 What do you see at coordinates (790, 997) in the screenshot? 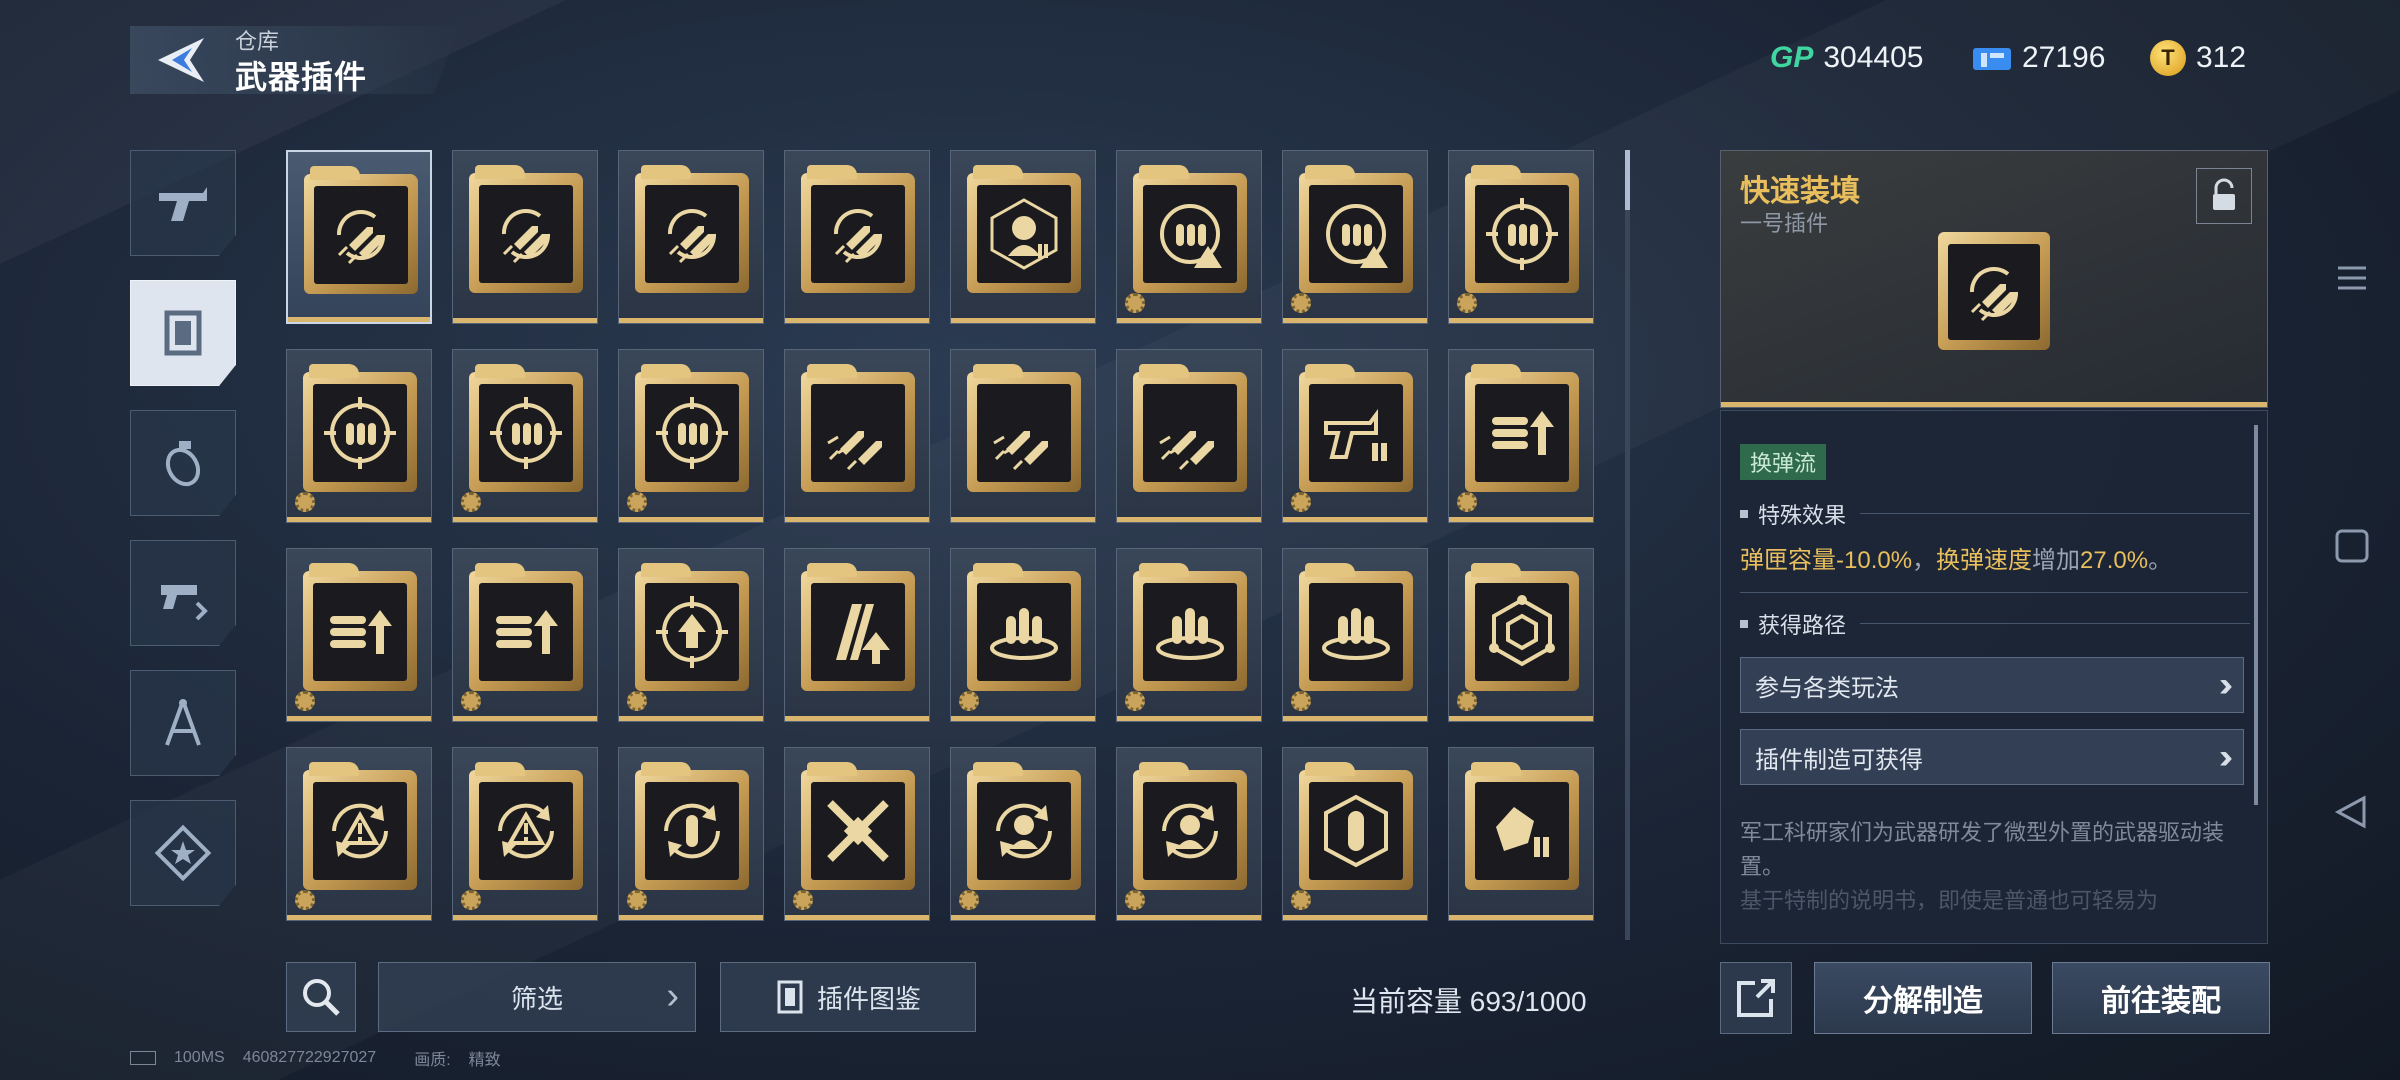
I see `atlas-icon` at bounding box center [790, 997].